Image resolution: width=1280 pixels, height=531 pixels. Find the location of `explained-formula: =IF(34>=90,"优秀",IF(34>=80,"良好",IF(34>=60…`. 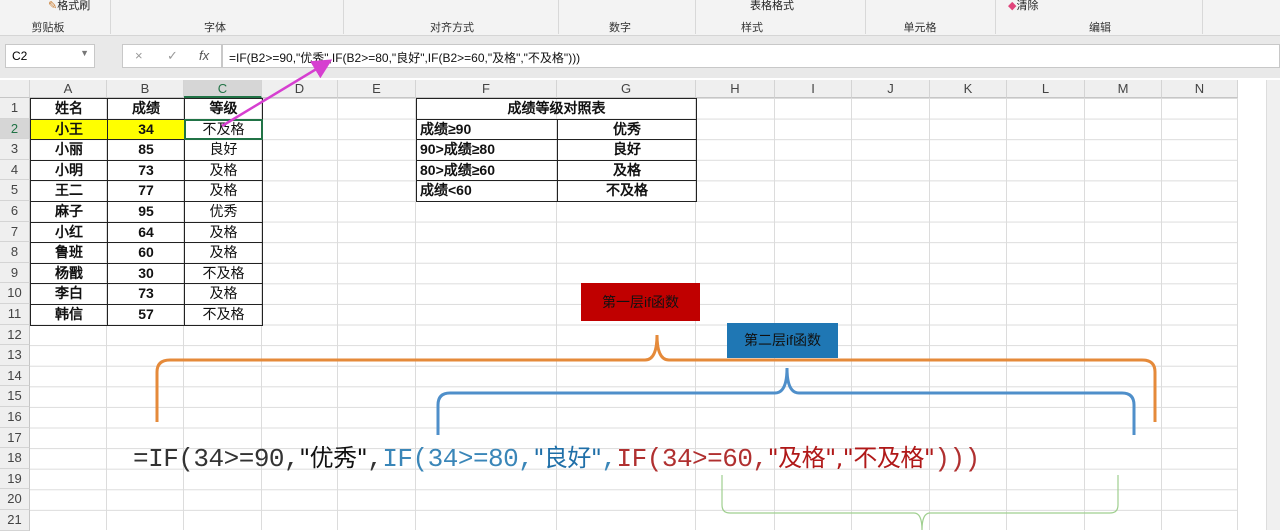

explained-formula: =IF(34>=90,"优秀",IF(34>=80,"良好",IF(34>=60… is located at coordinates (556, 456).